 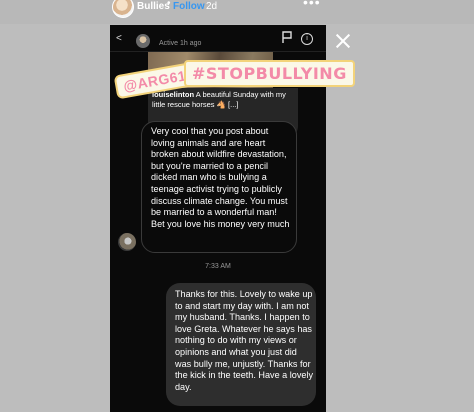 I want to click on follow-button: Follow, so click(x=189, y=6).